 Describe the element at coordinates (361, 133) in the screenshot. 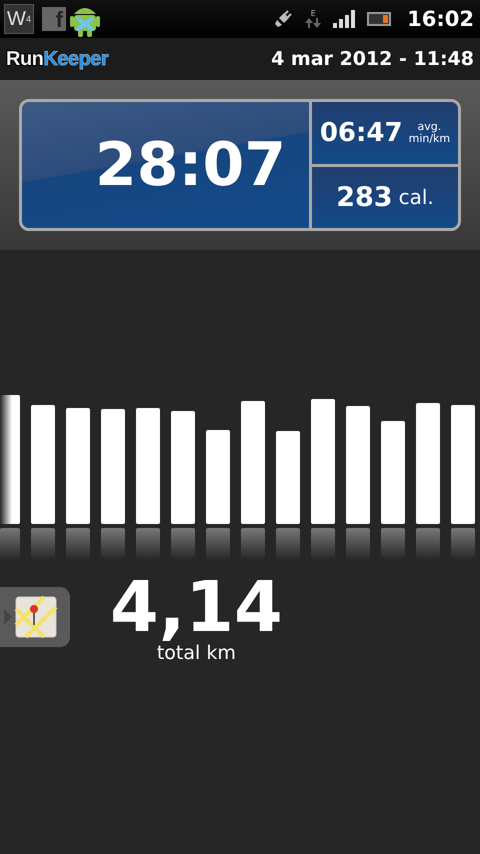

I see `pace-value: 06:47` at that location.